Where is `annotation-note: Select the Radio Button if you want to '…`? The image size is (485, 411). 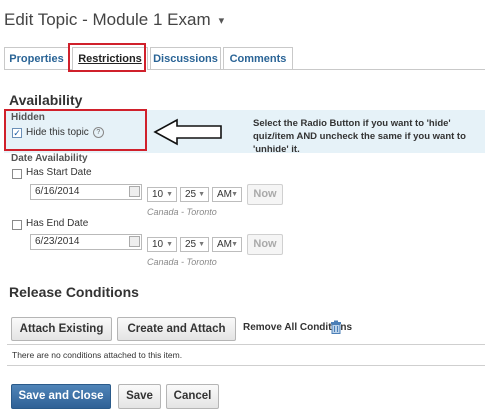
annotation-note: Select the Radio Button if you want to '… is located at coordinates (359, 136).